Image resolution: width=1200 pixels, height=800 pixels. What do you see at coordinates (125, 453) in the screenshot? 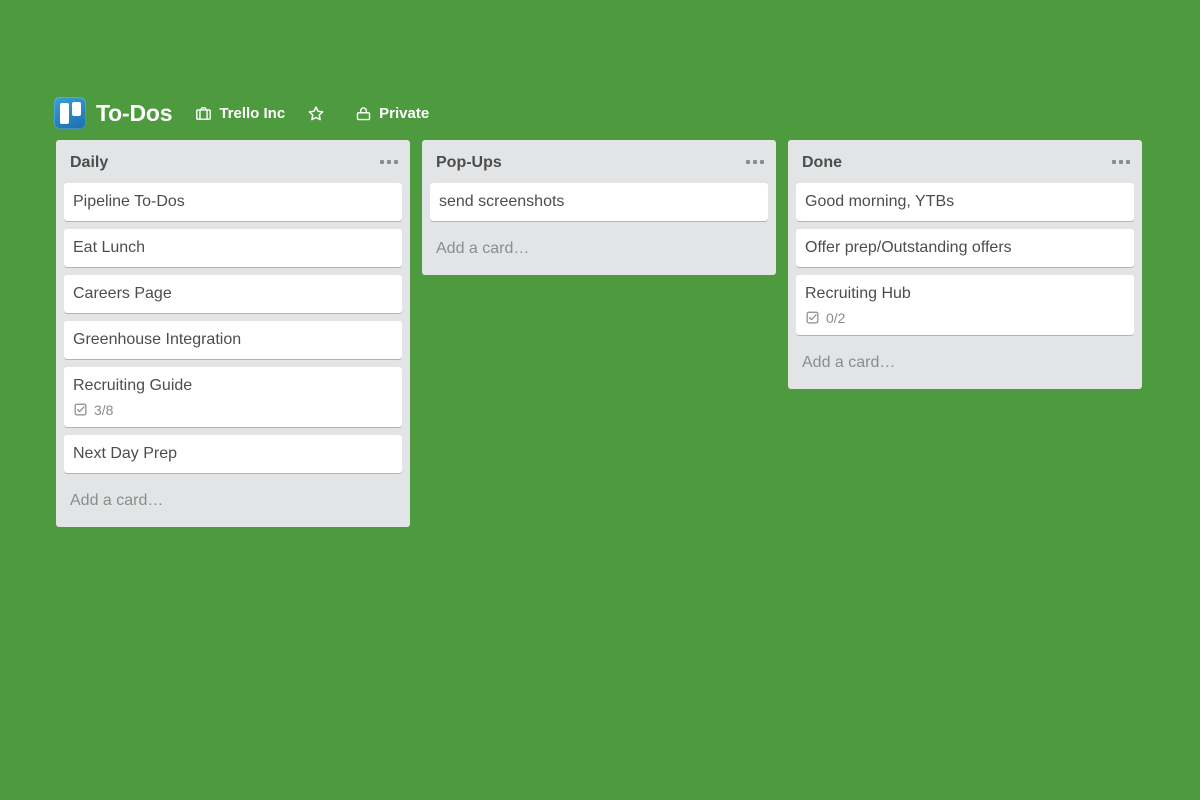
I see `card-title: Next Day Prep` at bounding box center [125, 453].